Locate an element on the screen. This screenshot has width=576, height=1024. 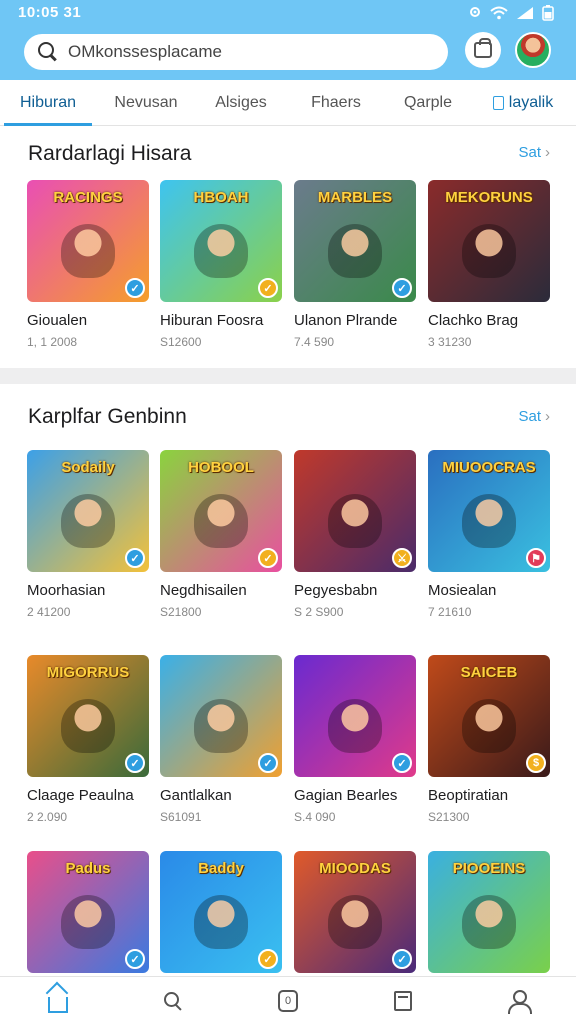
nav-library is located at coordinates (403, 1000).